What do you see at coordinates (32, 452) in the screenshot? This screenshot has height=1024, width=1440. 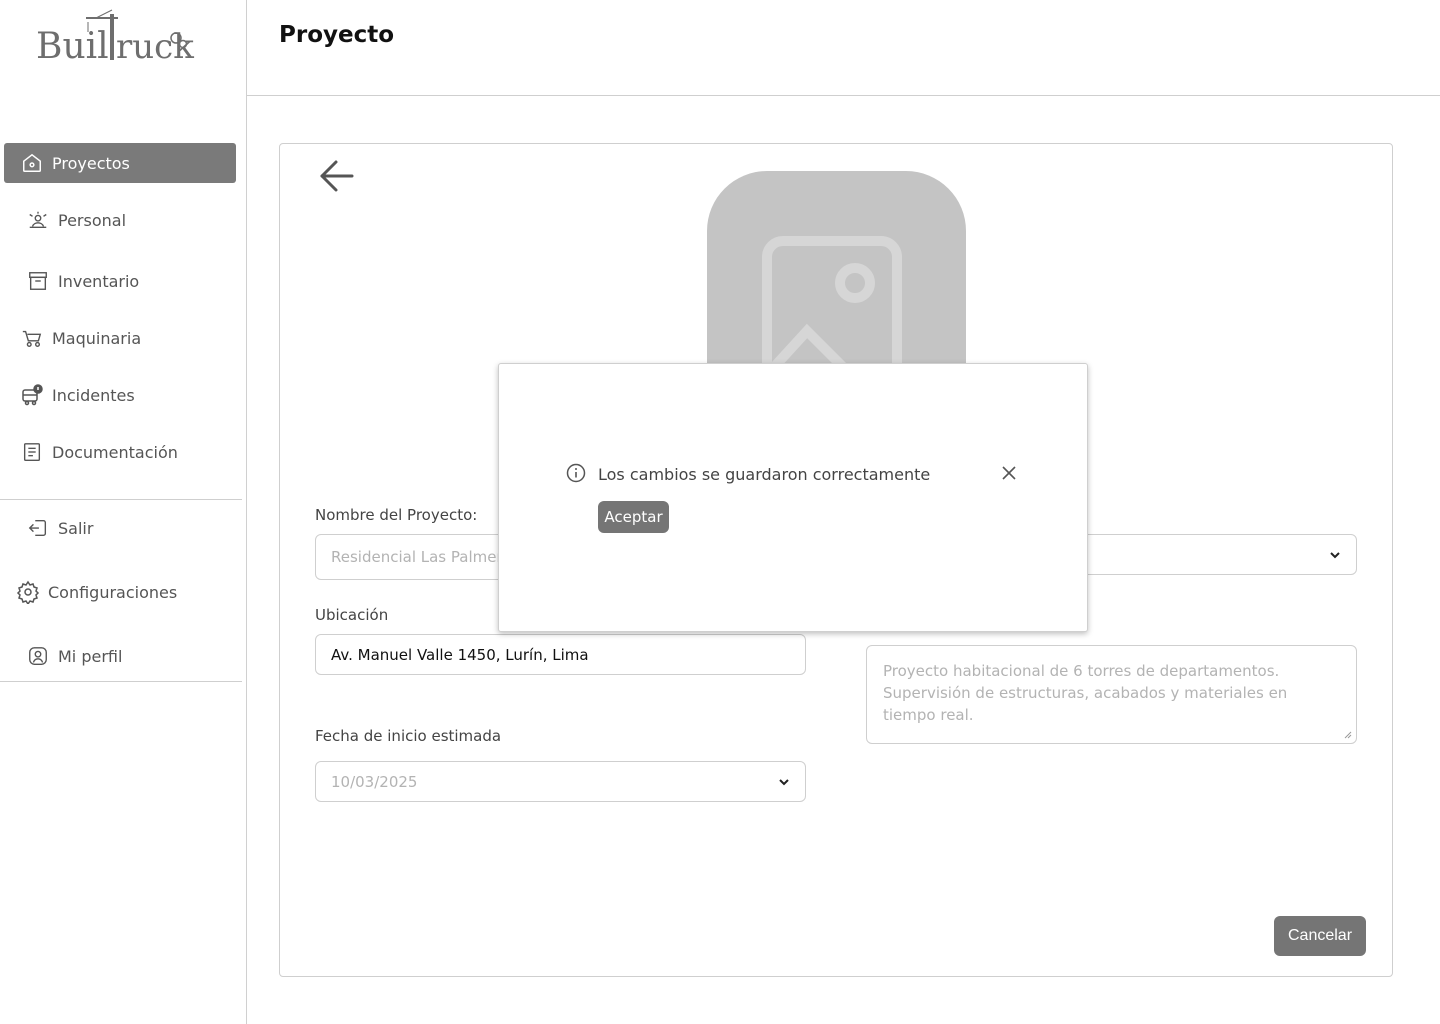 I see `document-icon` at bounding box center [32, 452].